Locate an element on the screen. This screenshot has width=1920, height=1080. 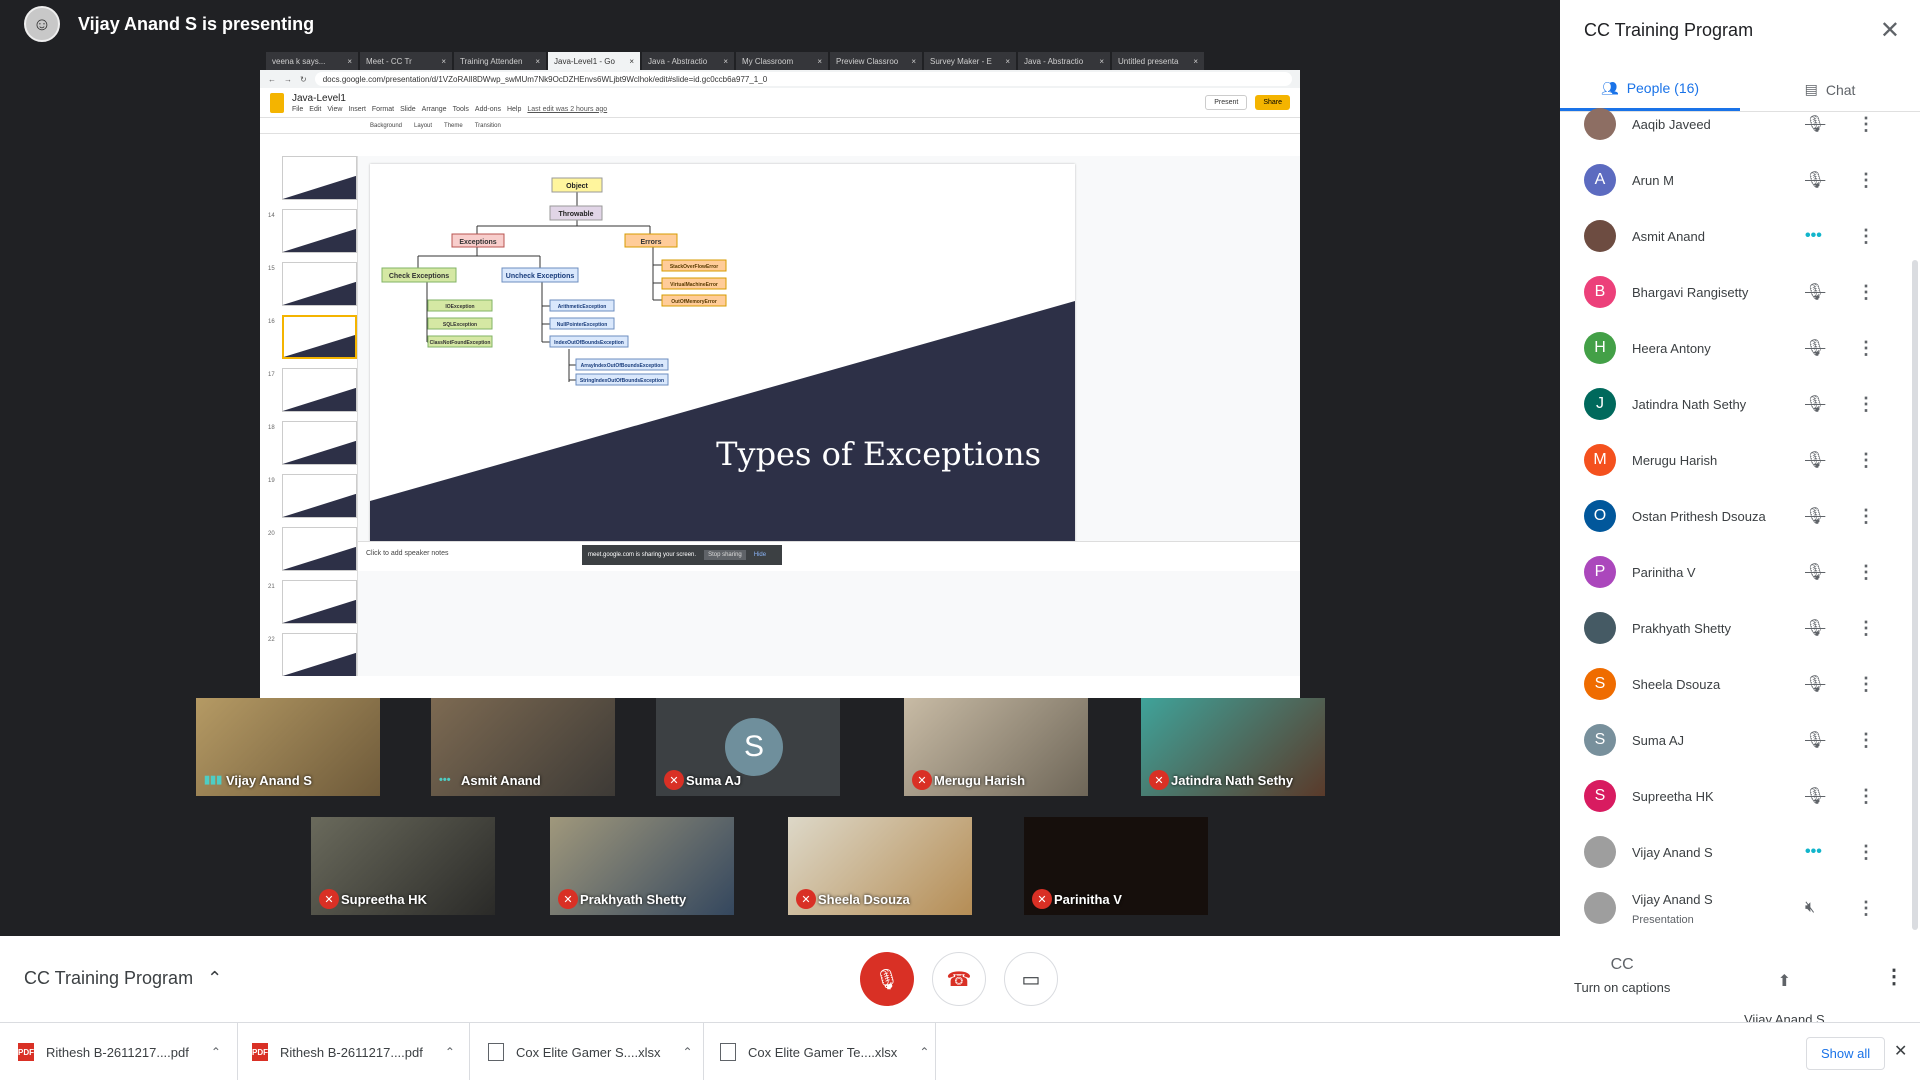
browser-tab: Untitled presenta × is located at coordinates (1158, 61).